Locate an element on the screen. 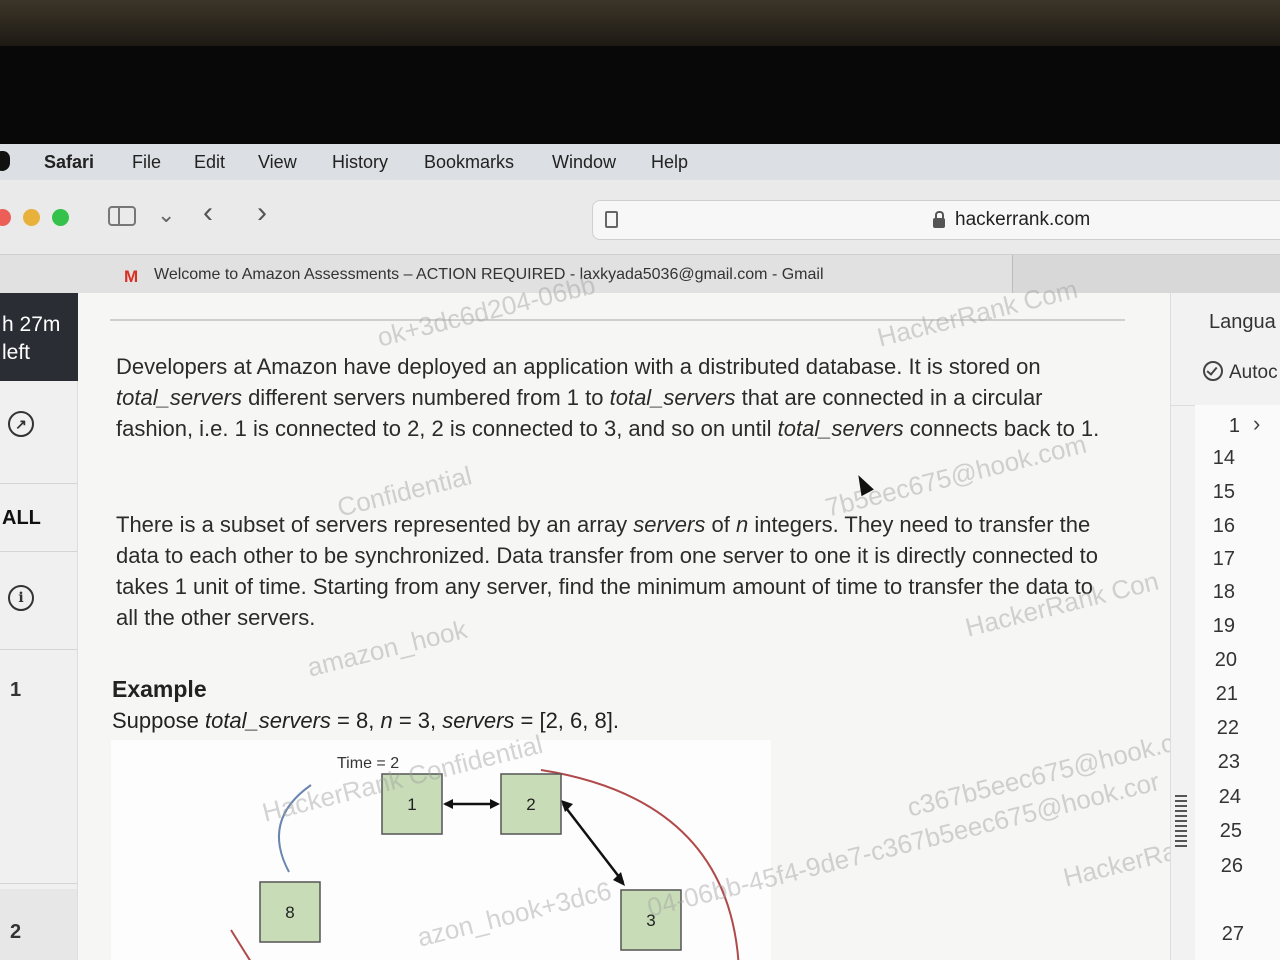 This screenshot has height=960, width=1280. question-1-button: 1 is located at coordinates (15, 690).